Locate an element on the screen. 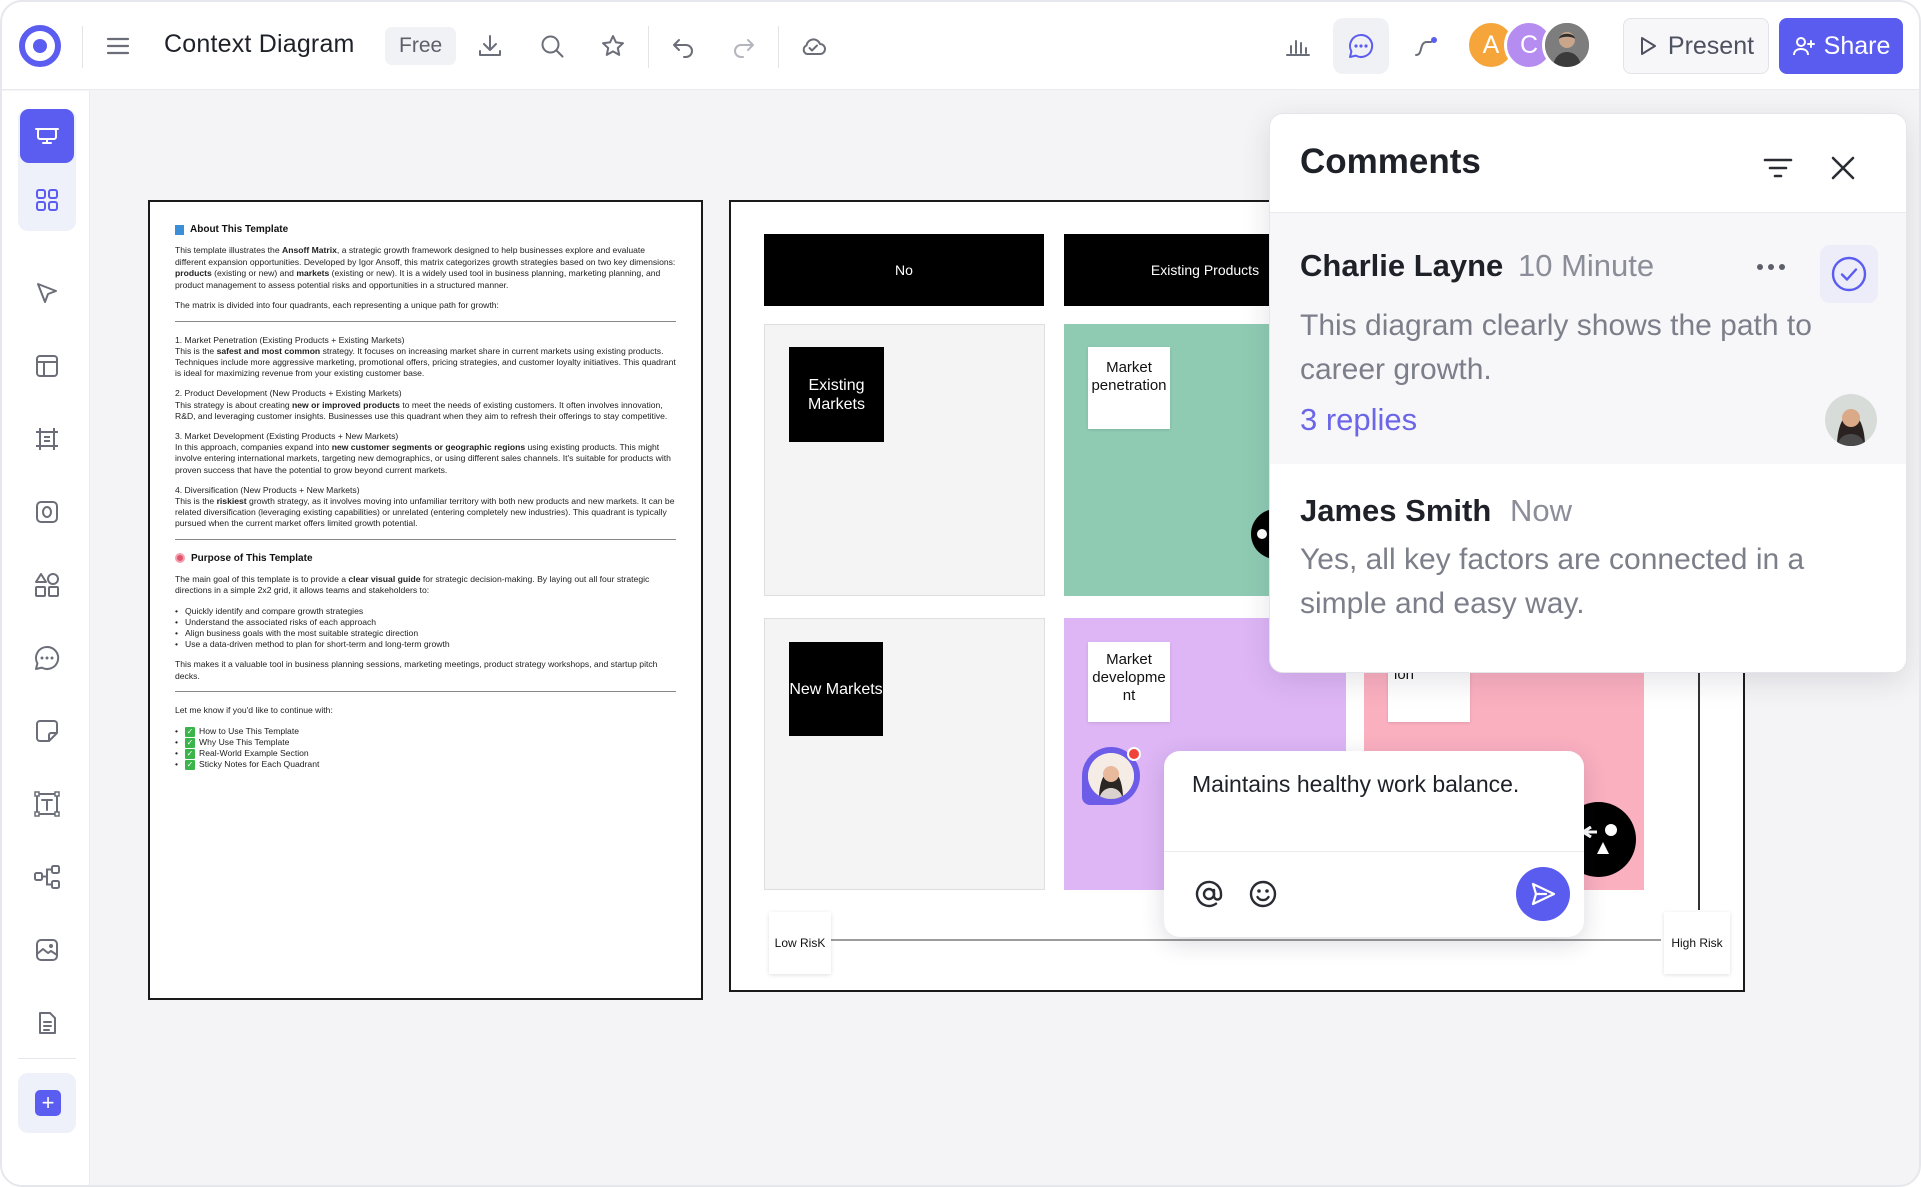  low-risk-label: Low RisK is located at coordinates (800, 943).